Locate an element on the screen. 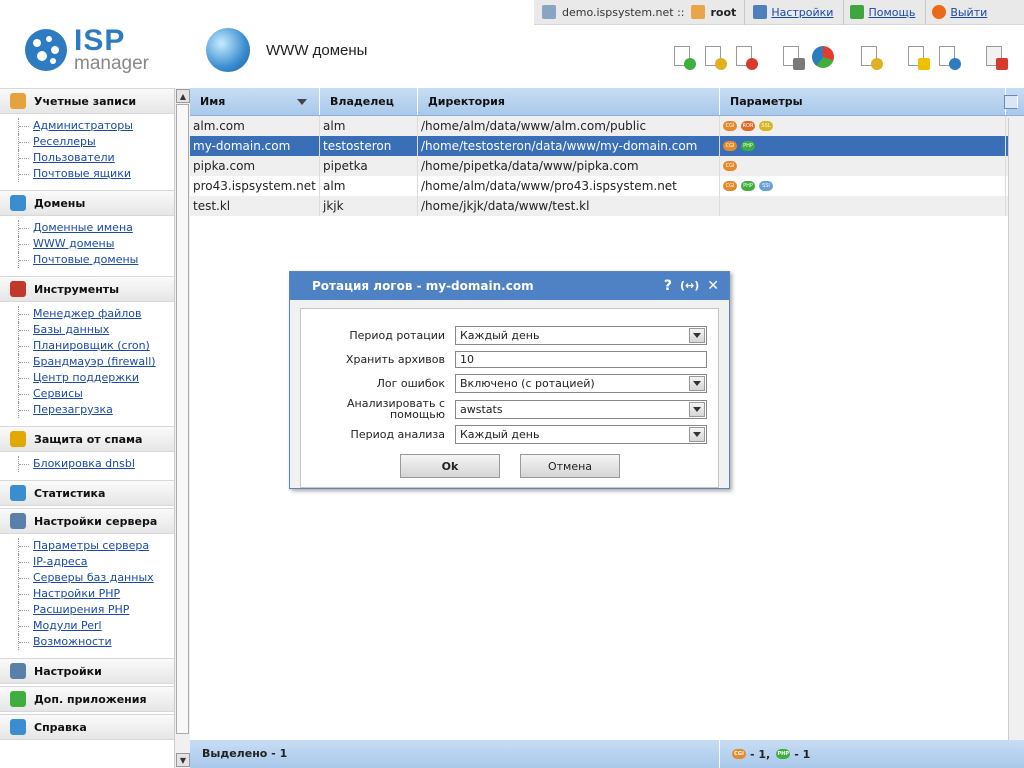 The image size is (1024, 768). keep-archives-input: 10 is located at coordinates (581, 359).